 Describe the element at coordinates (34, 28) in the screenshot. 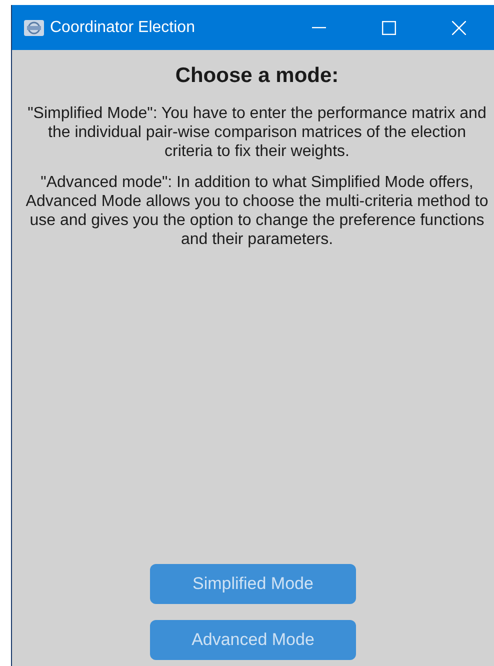

I see `app-logo-icon` at that location.